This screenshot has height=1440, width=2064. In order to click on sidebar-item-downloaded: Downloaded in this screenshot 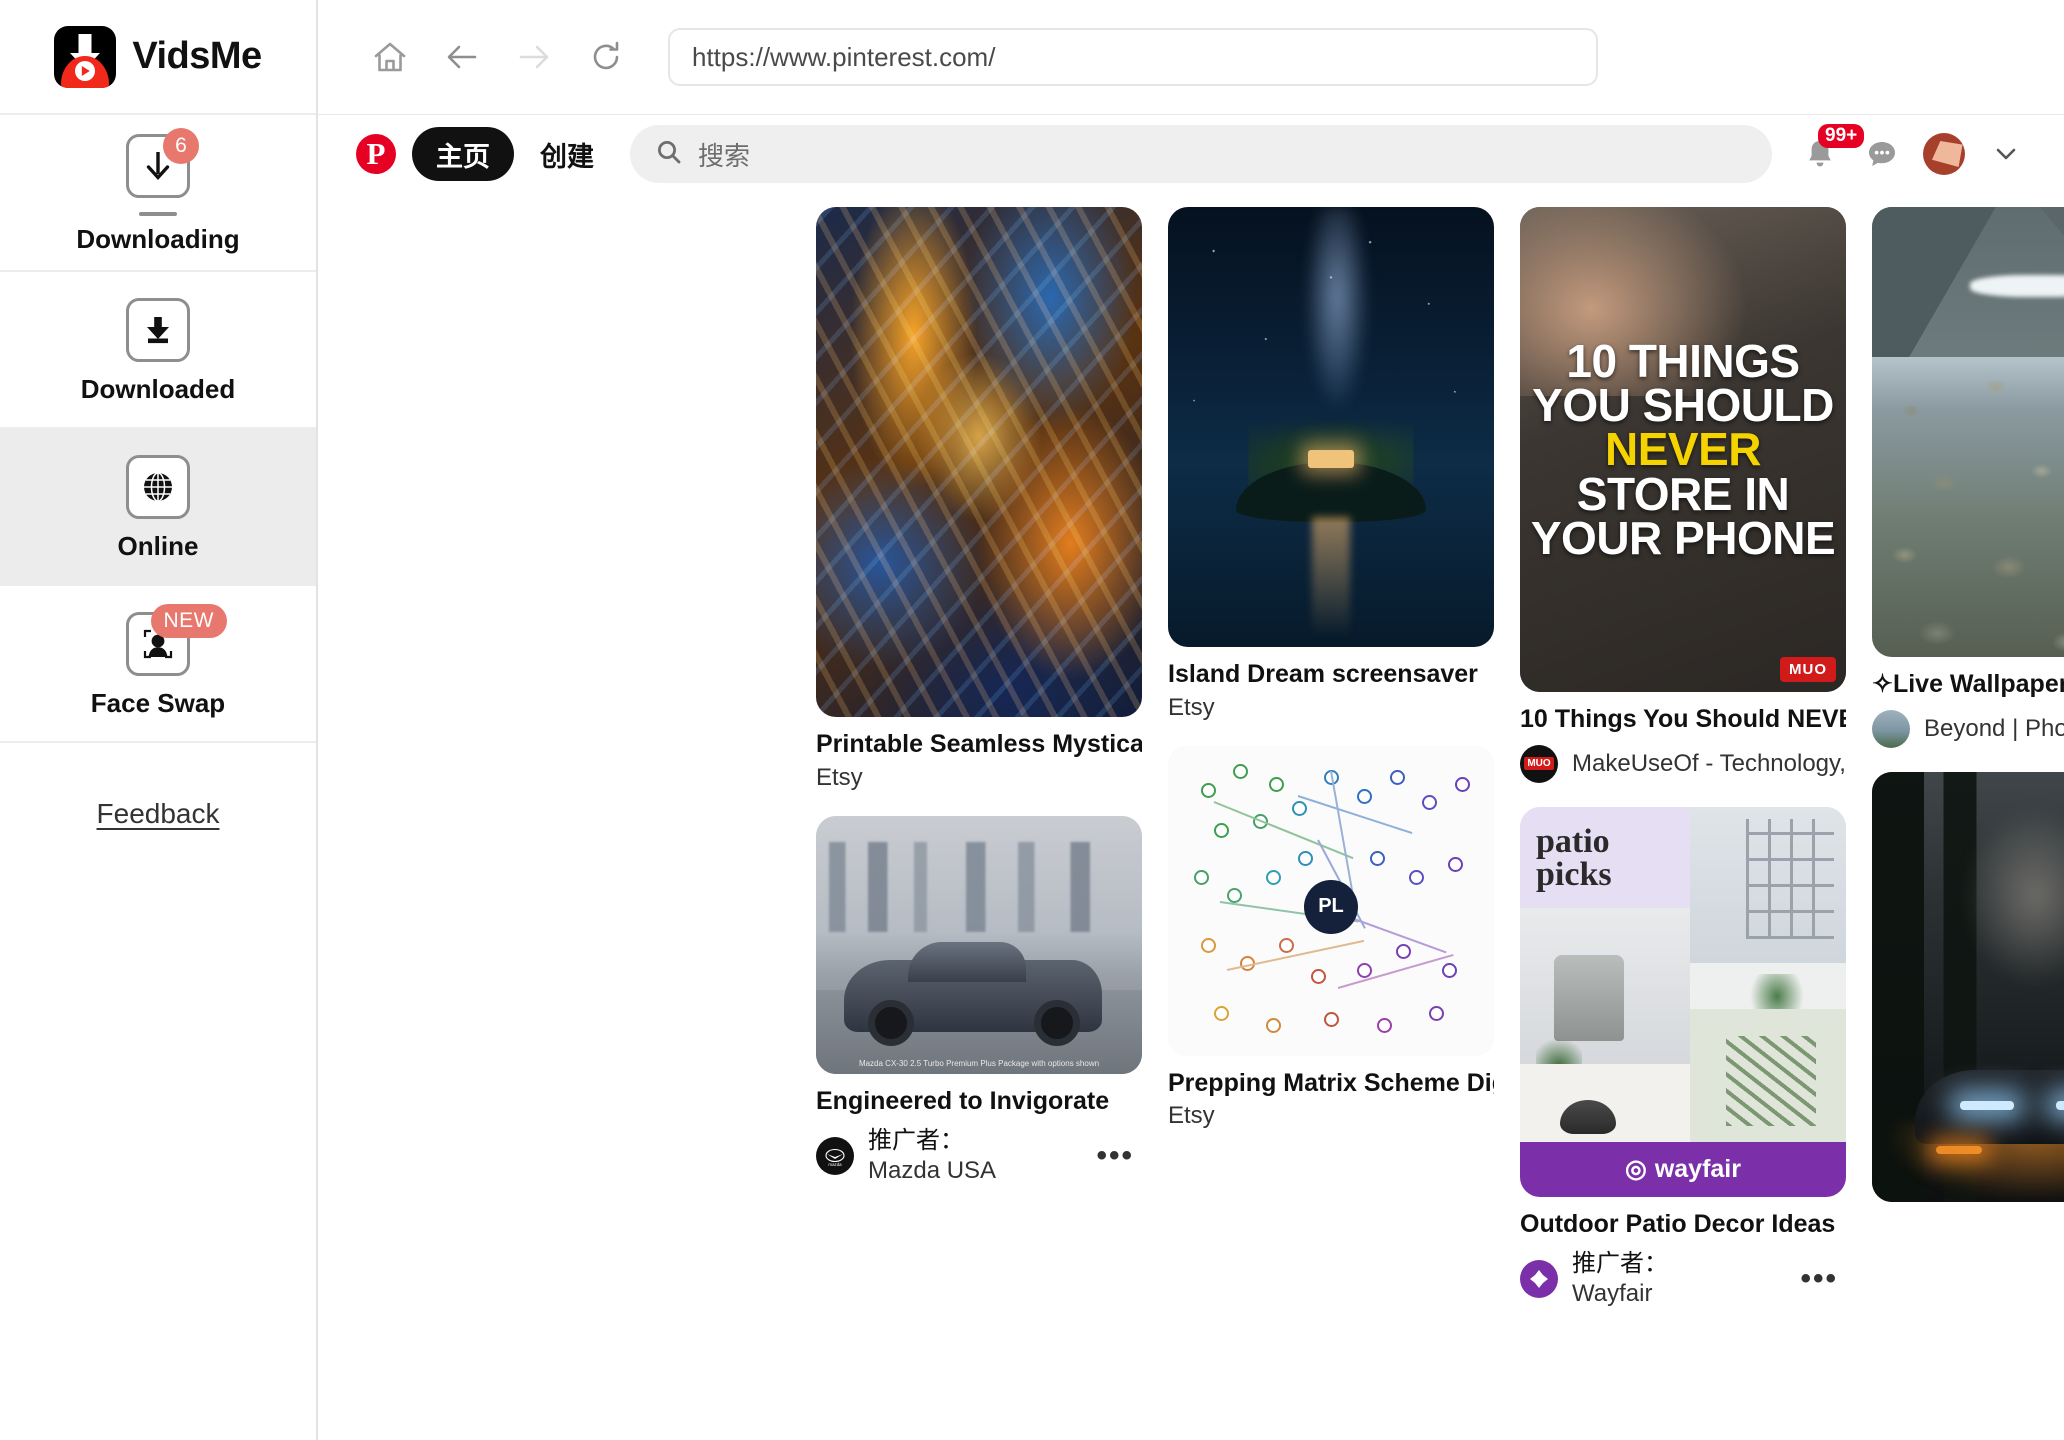, I will do `click(158, 350)`.